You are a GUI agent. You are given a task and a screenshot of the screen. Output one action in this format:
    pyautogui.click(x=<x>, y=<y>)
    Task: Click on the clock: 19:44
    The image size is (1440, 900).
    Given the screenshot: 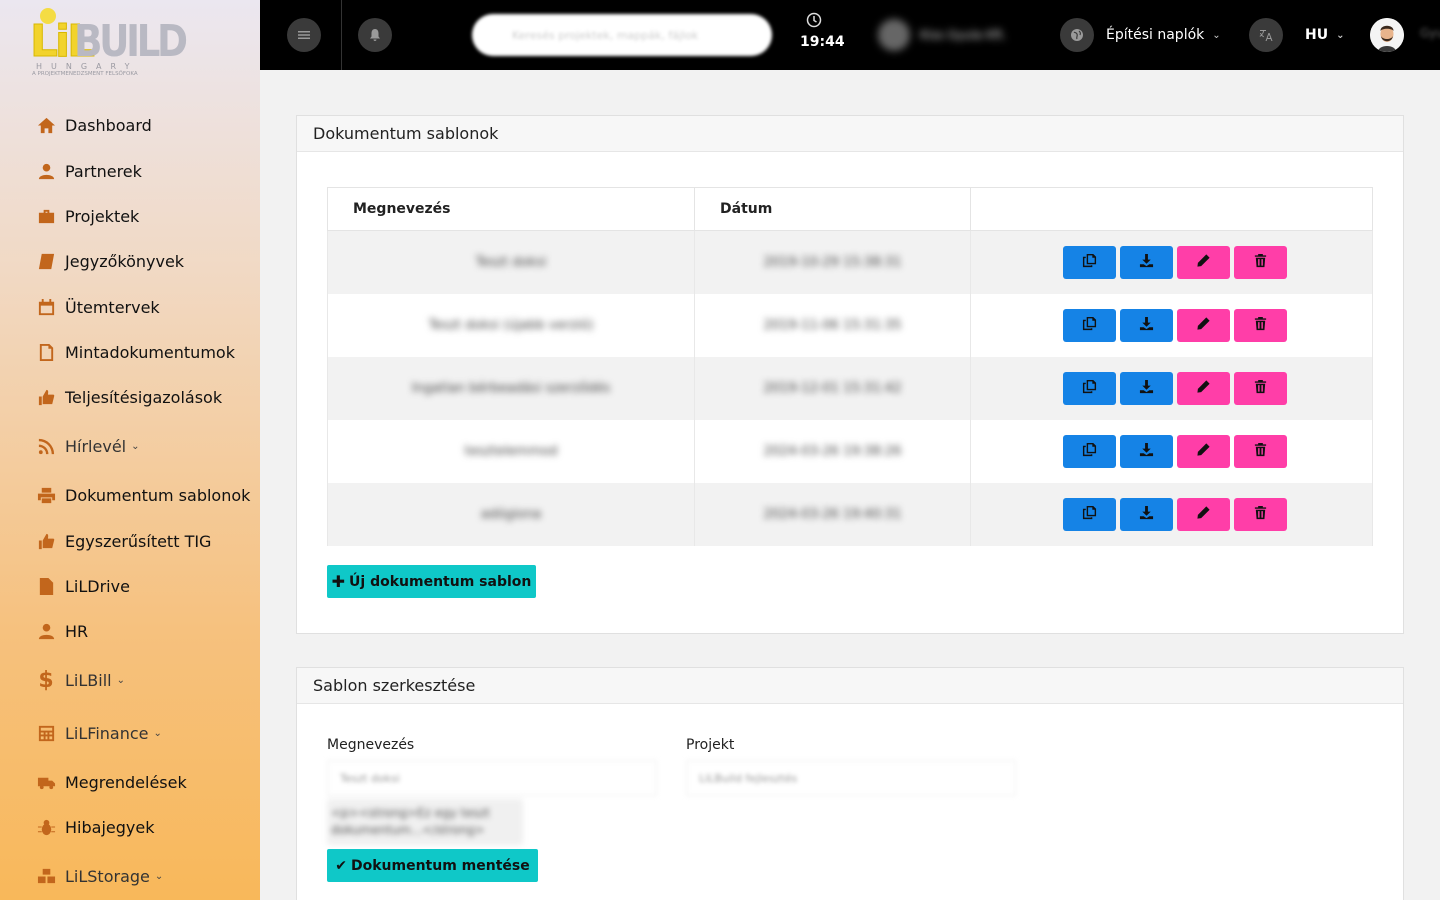 What is the action you would take?
    pyautogui.click(x=825, y=31)
    